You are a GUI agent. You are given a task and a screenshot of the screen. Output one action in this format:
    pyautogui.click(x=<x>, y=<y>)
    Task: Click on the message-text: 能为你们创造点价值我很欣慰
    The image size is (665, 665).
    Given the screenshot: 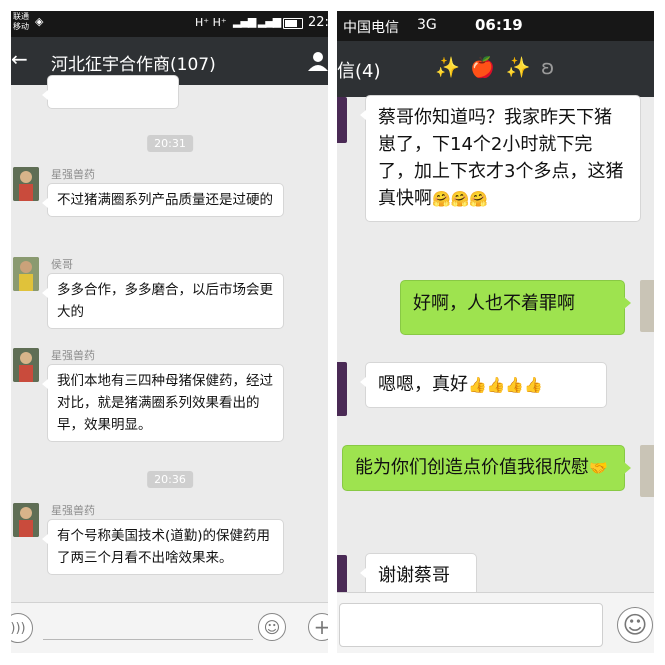 What is the action you would take?
    pyautogui.click(x=472, y=467)
    